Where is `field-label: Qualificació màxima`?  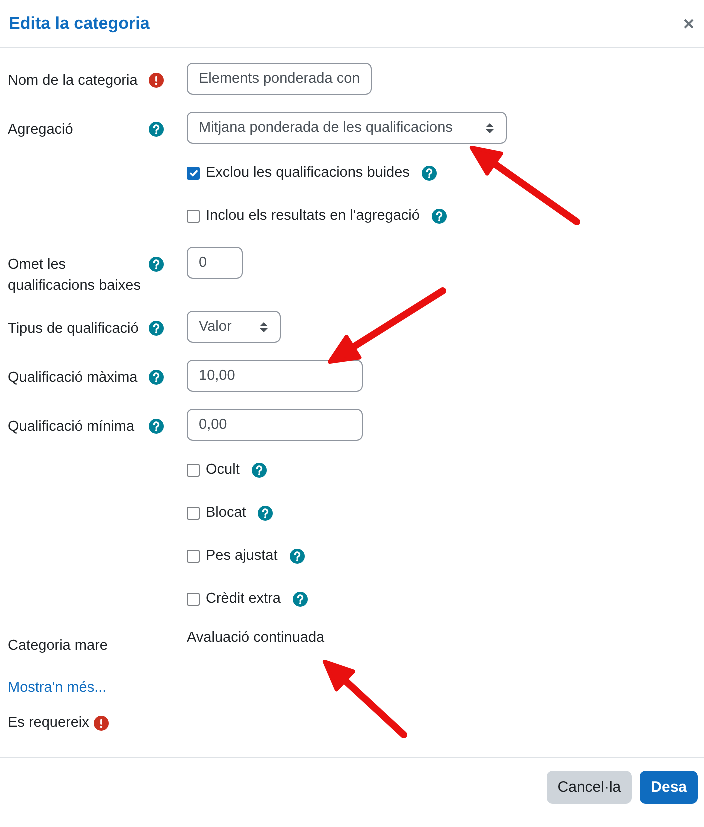
field-label: Qualificació màxima is located at coordinates (73, 378).